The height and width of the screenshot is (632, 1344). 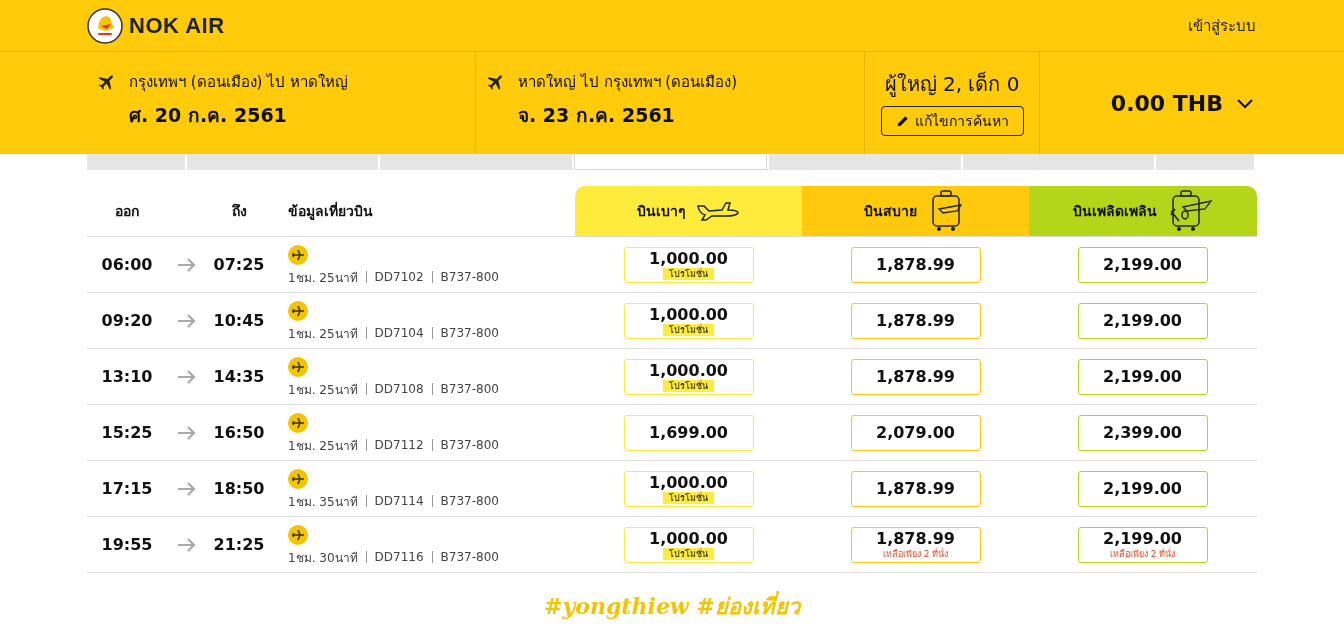 I want to click on login-link: เข้าสู่ระบบ, so click(x=1222, y=25).